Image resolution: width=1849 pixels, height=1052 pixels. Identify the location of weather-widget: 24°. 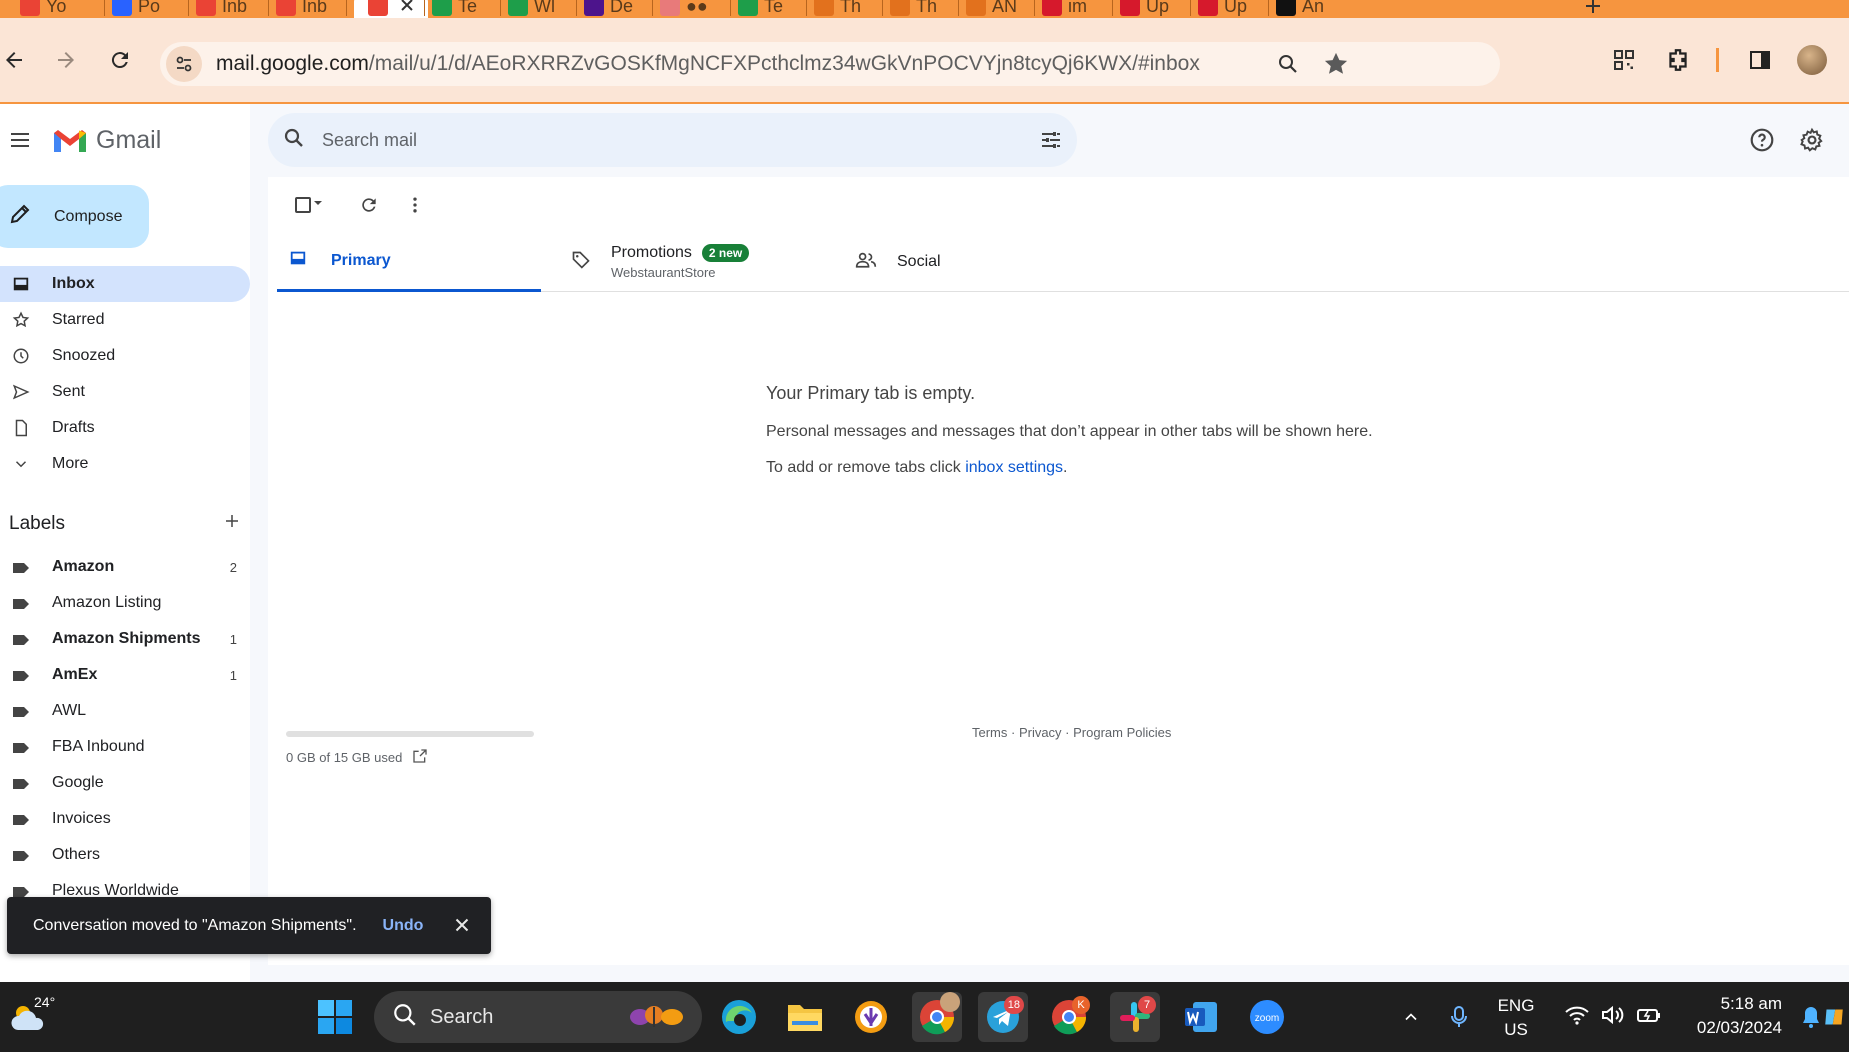
(29, 1017).